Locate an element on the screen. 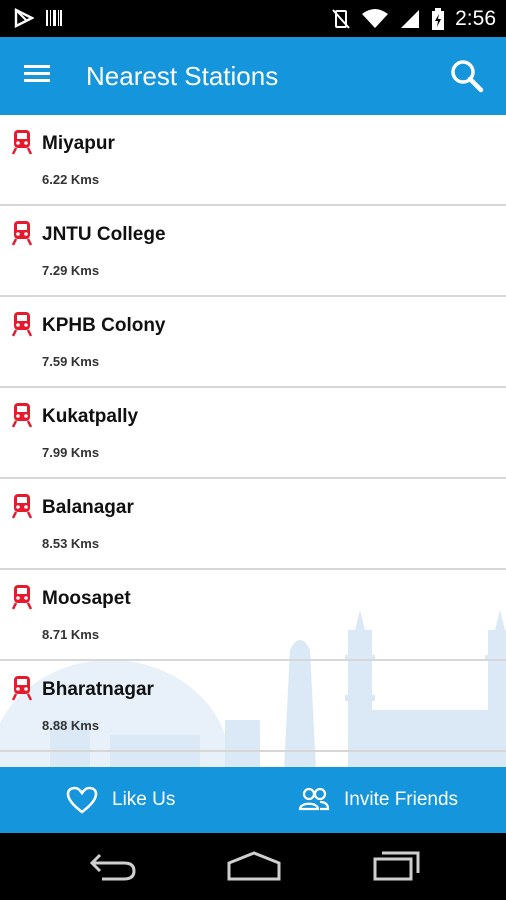 The width and height of the screenshot is (506, 900). search-icon is located at coordinates (467, 76).